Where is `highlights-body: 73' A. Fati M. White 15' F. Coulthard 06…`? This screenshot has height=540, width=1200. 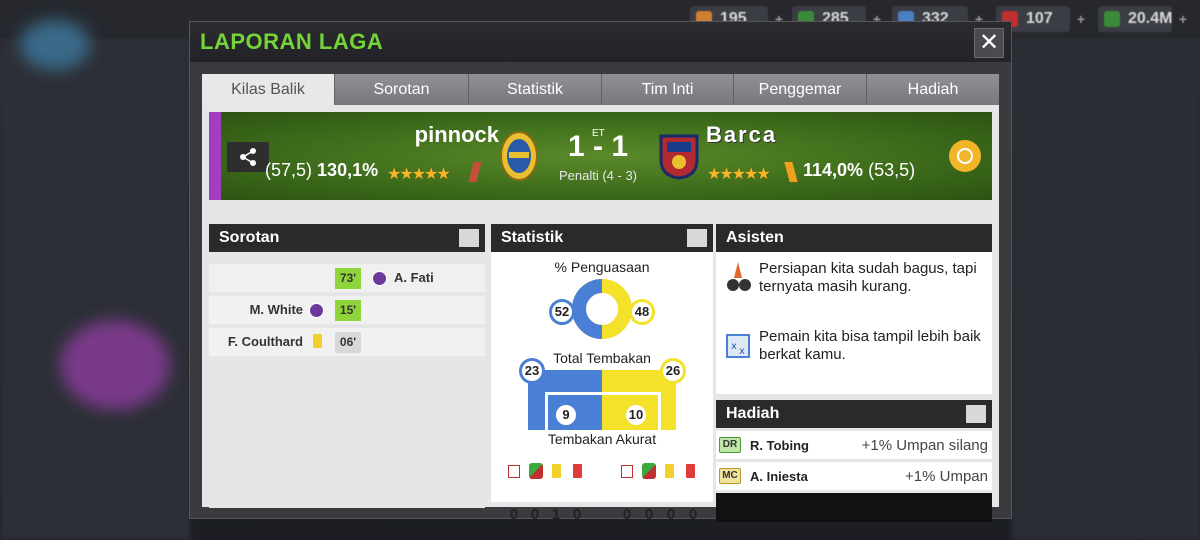 highlights-body: 73' A. Fati M. White 15' F. Coulthard 06… is located at coordinates (347, 380).